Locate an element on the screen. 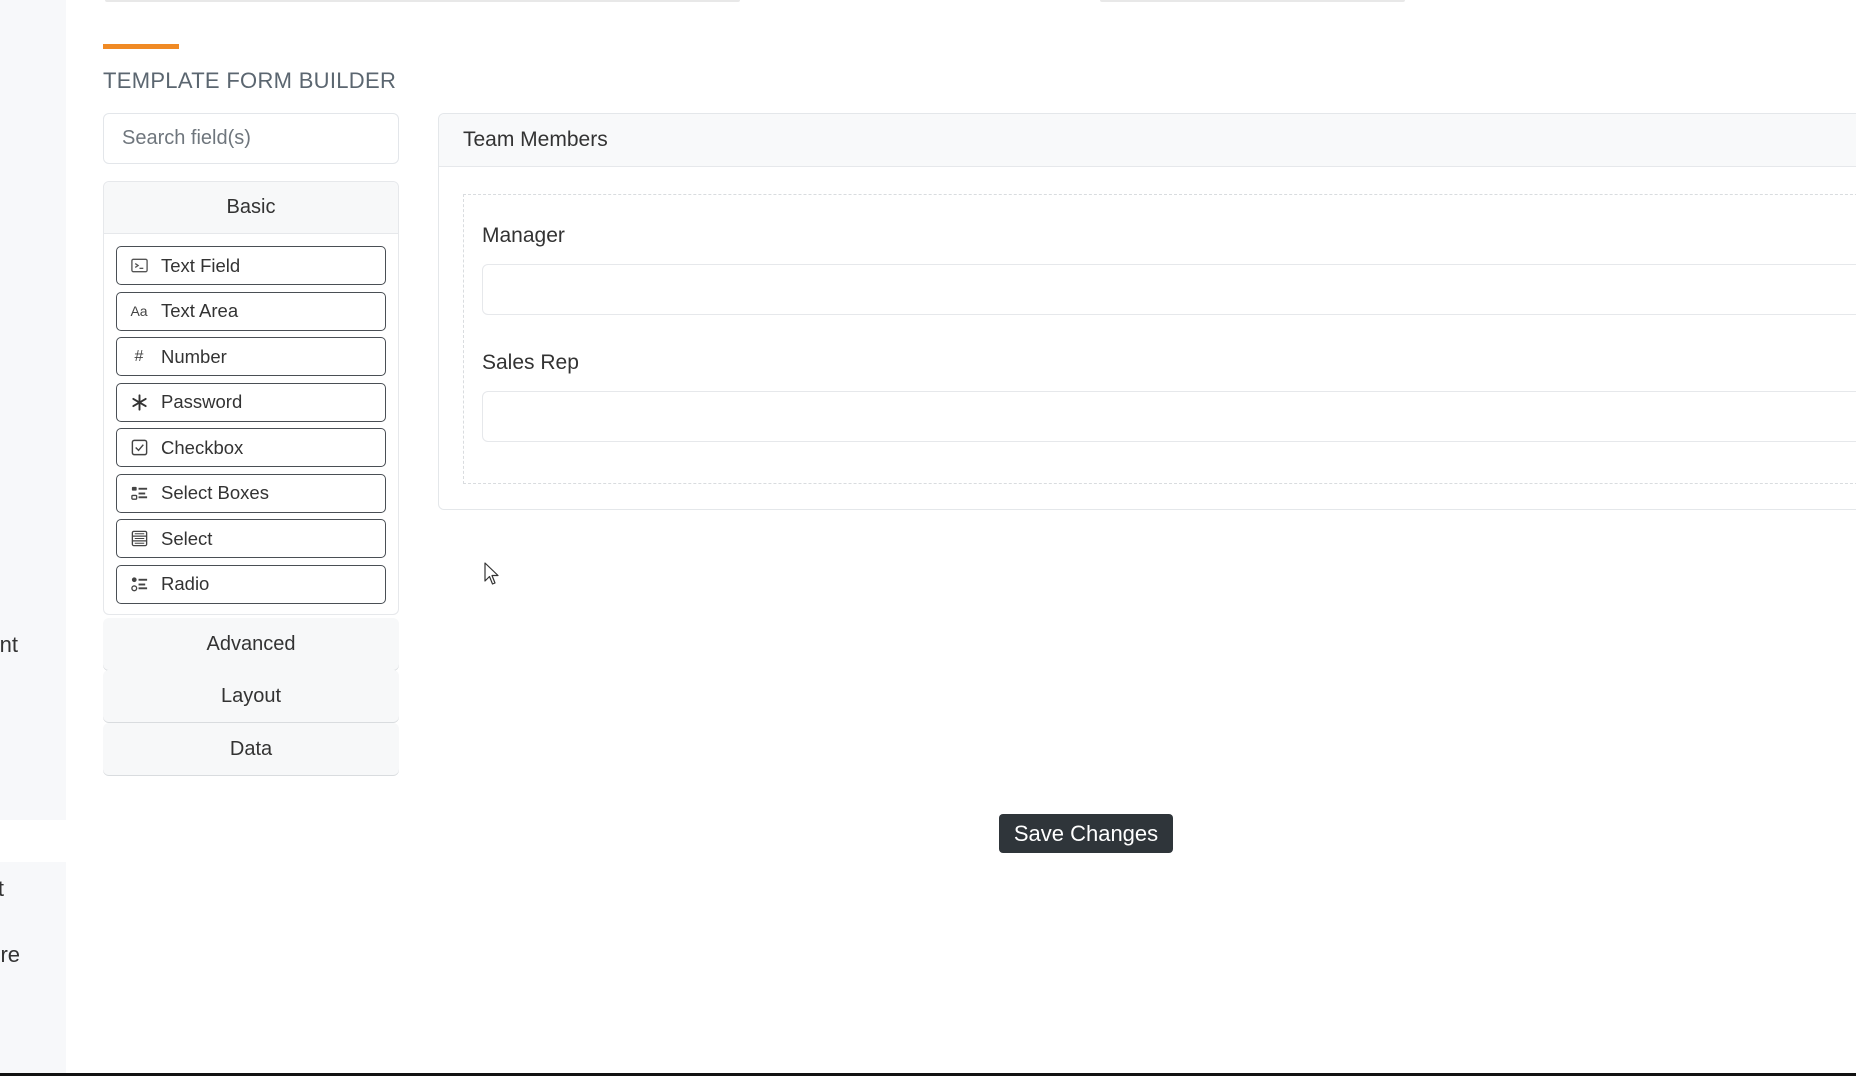 This screenshot has width=1856, height=1076. asterisk-icon is located at coordinates (139, 402).